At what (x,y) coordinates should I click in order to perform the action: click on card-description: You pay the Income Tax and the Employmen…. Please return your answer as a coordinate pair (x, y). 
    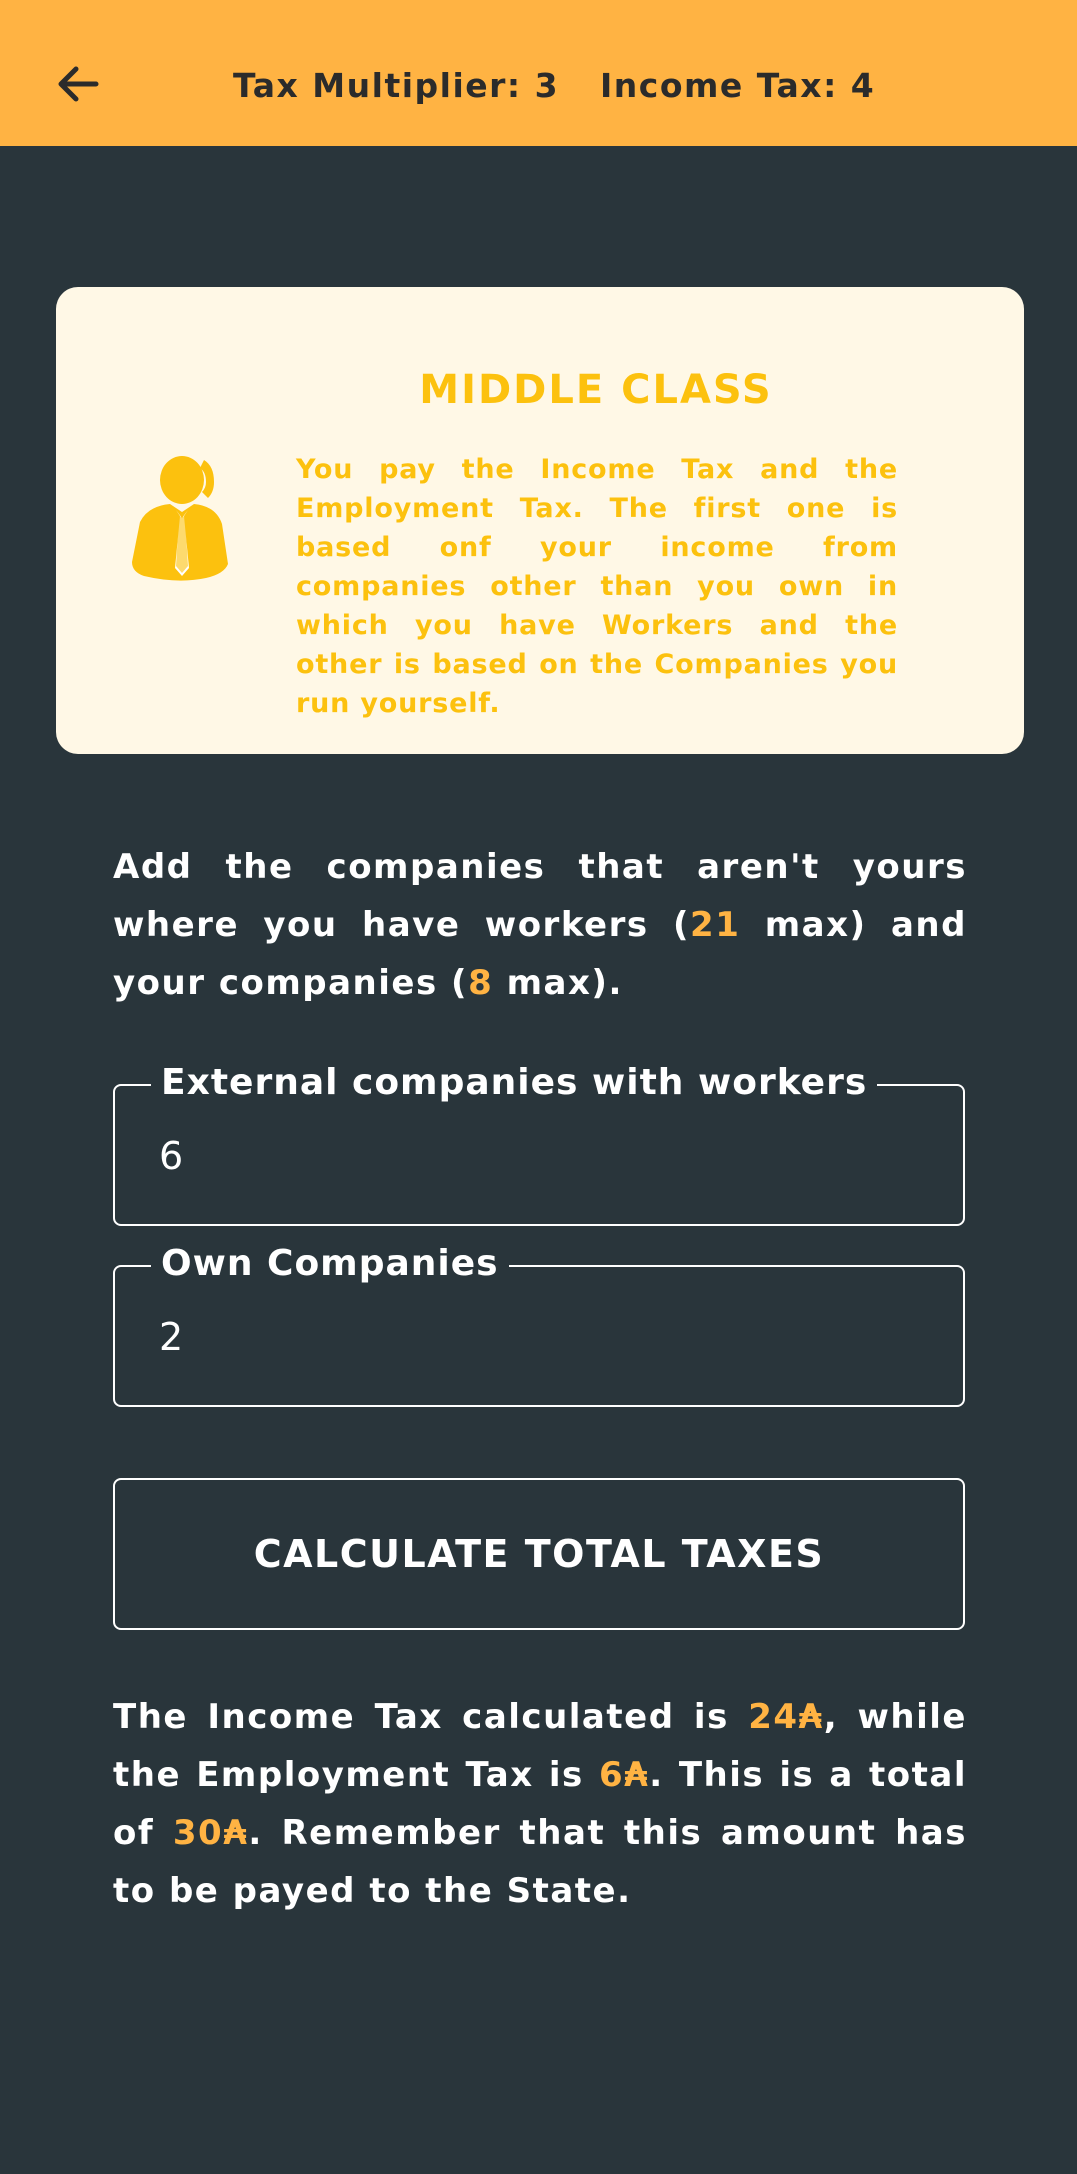
    Looking at the image, I should click on (597, 586).